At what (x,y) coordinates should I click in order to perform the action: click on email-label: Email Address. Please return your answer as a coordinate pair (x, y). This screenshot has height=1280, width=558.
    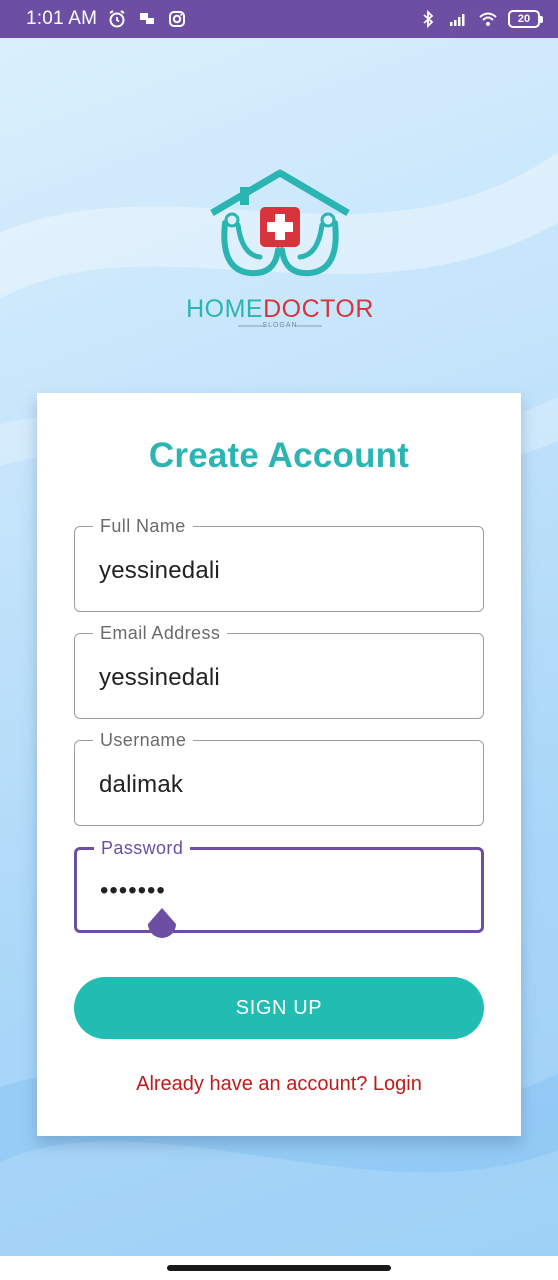
    Looking at the image, I should click on (160, 633).